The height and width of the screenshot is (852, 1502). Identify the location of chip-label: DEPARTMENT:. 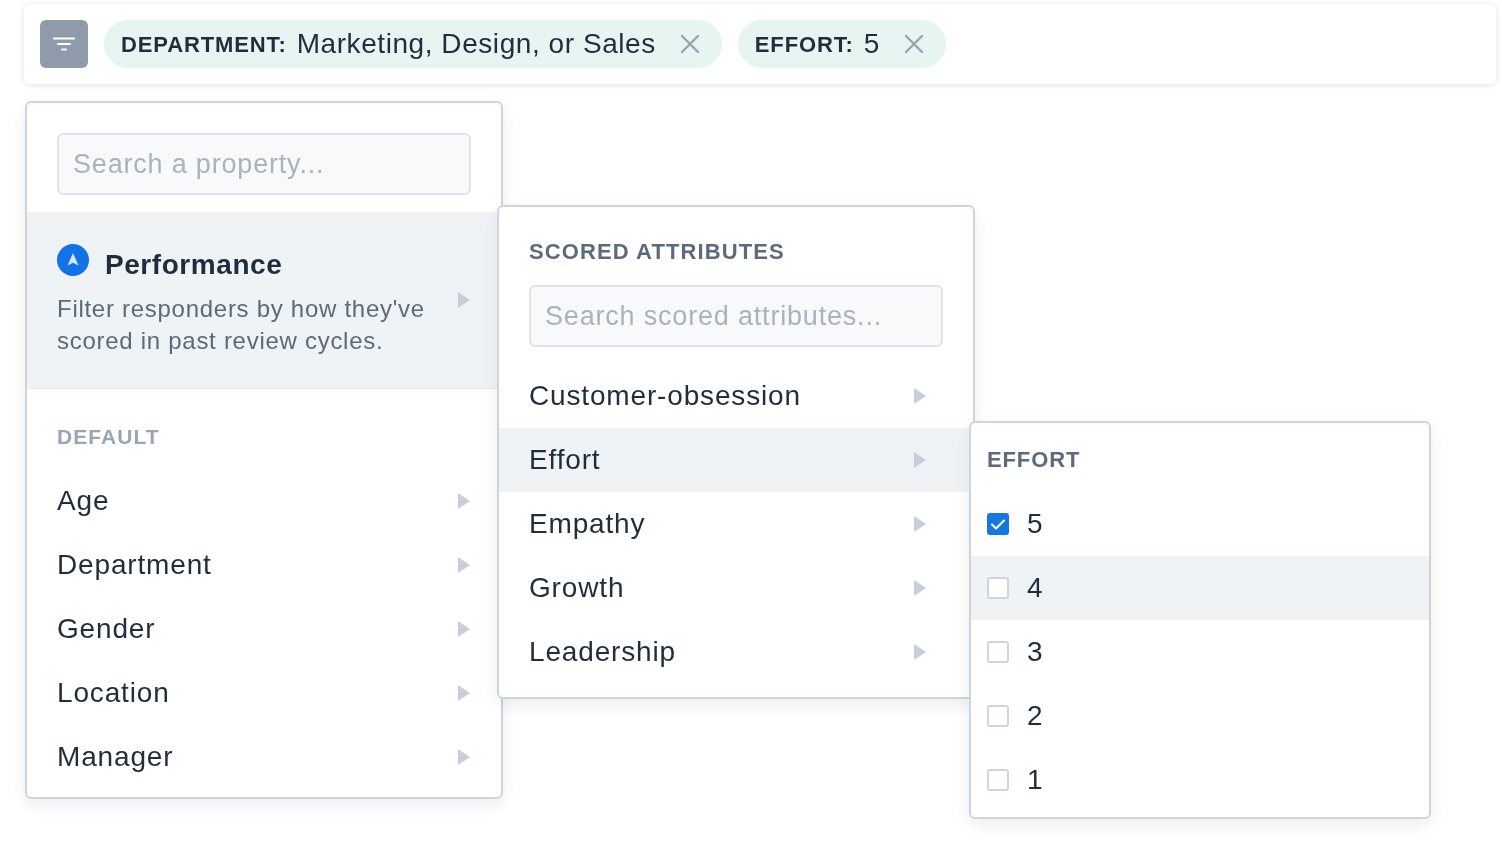
(204, 44).